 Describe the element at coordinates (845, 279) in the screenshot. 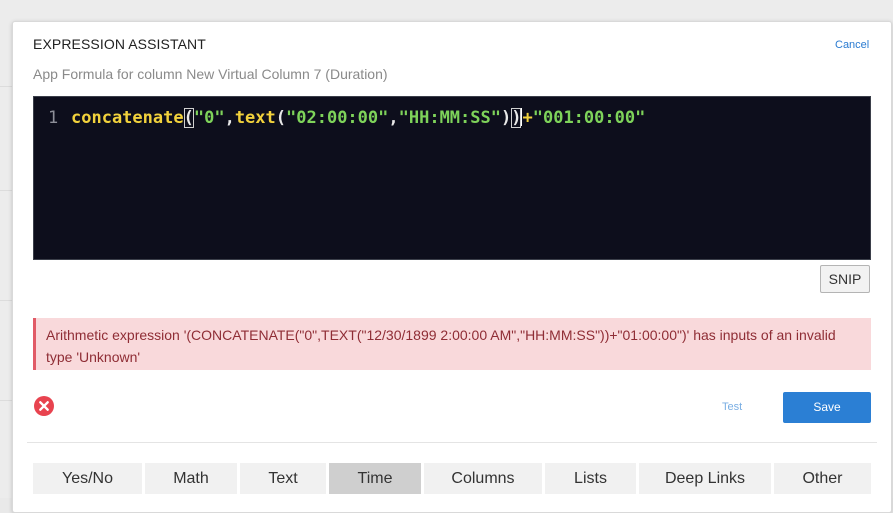

I see `snip-button: SNIP` at that location.